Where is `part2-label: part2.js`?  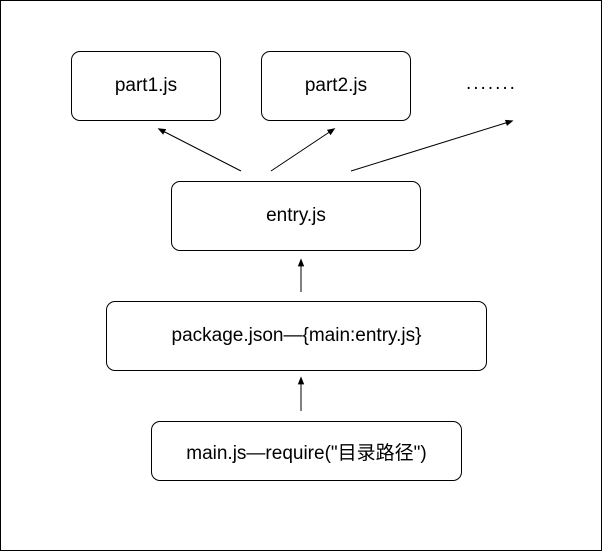 part2-label: part2.js is located at coordinates (336, 85).